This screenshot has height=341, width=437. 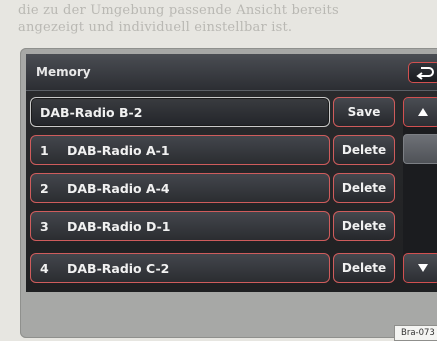 What do you see at coordinates (44, 226) in the screenshot?
I see `memory-slot-number: 3` at bounding box center [44, 226].